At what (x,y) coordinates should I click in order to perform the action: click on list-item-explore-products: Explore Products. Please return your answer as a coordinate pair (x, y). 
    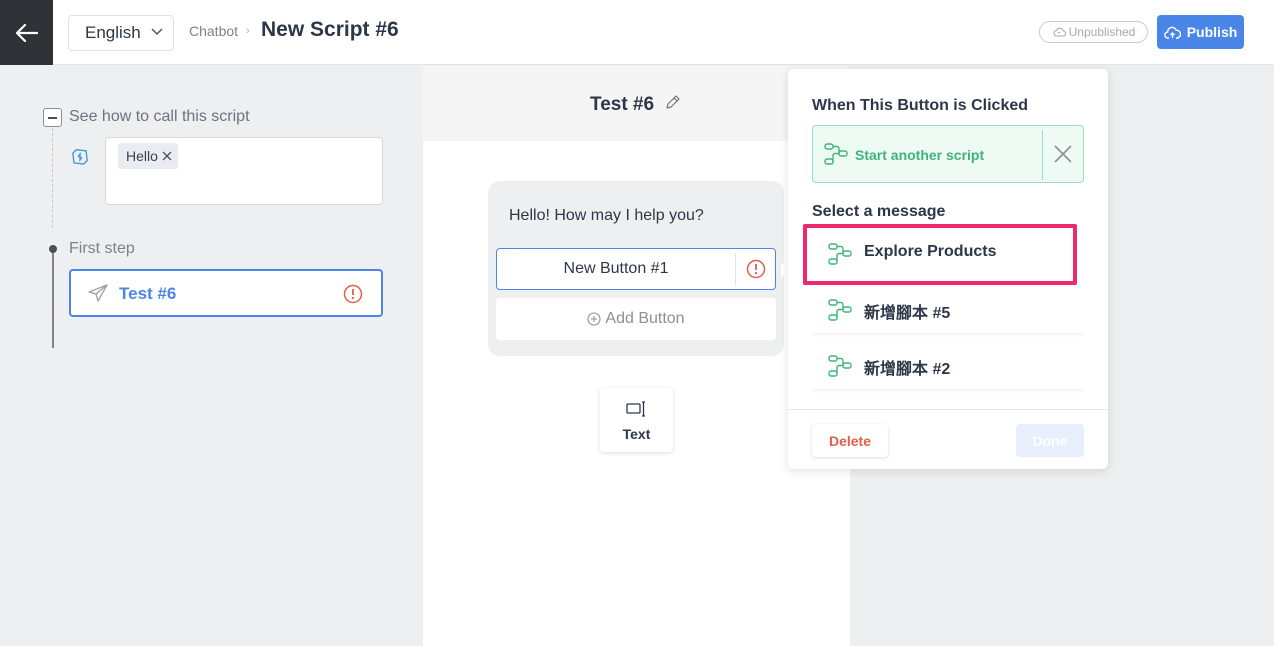
    Looking at the image, I should click on (948, 252).